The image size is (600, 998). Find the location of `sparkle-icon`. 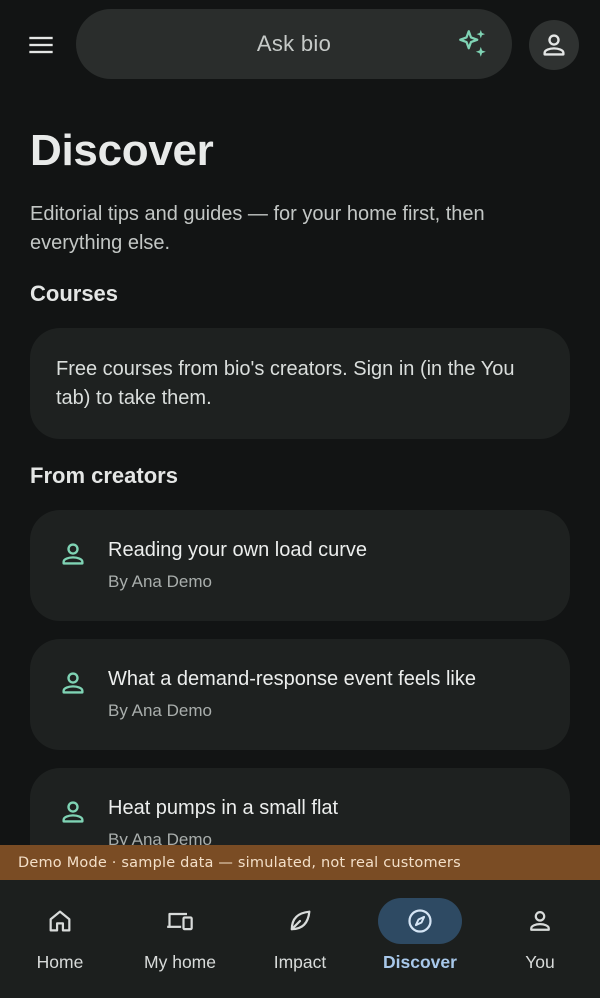

sparkle-icon is located at coordinates (473, 44).